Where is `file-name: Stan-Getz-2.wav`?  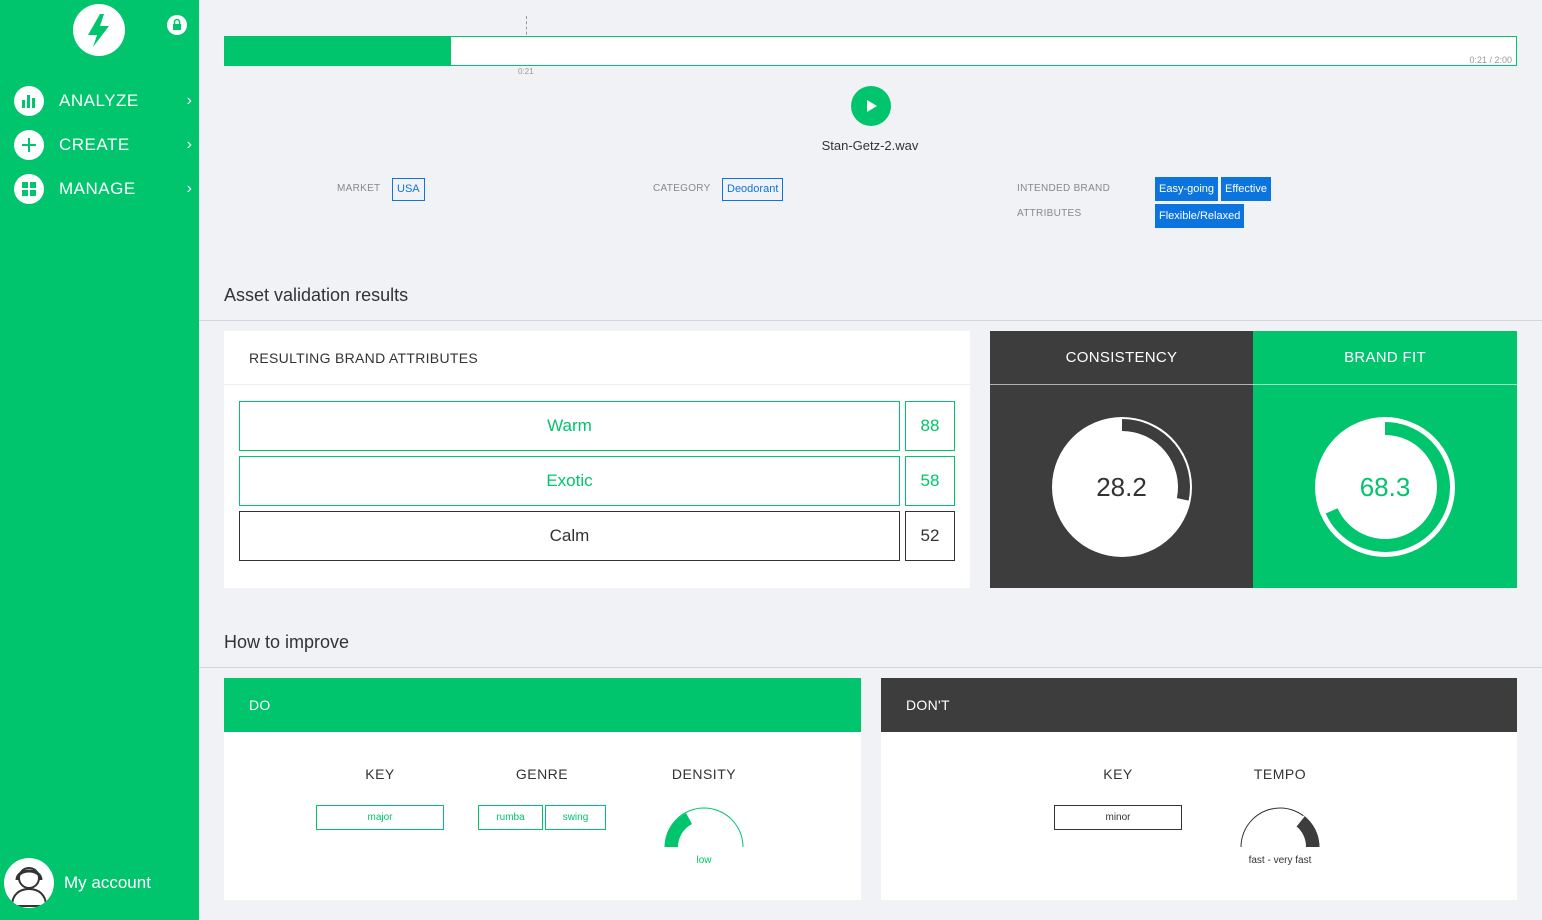 file-name: Stan-Getz-2.wav is located at coordinates (870, 145).